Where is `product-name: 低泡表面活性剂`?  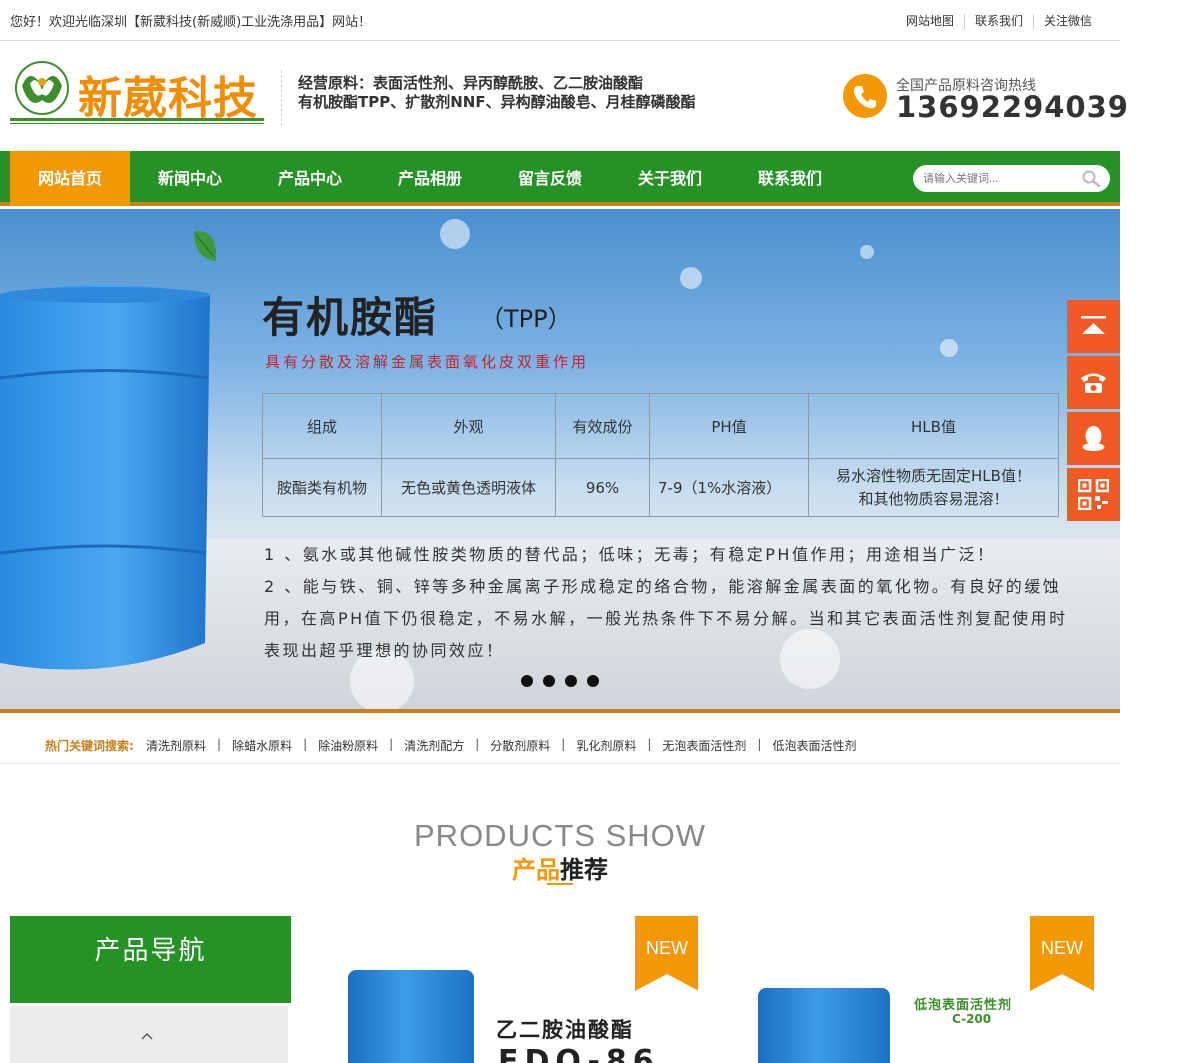 product-name: 低泡表面活性剂 is located at coordinates (963, 1005).